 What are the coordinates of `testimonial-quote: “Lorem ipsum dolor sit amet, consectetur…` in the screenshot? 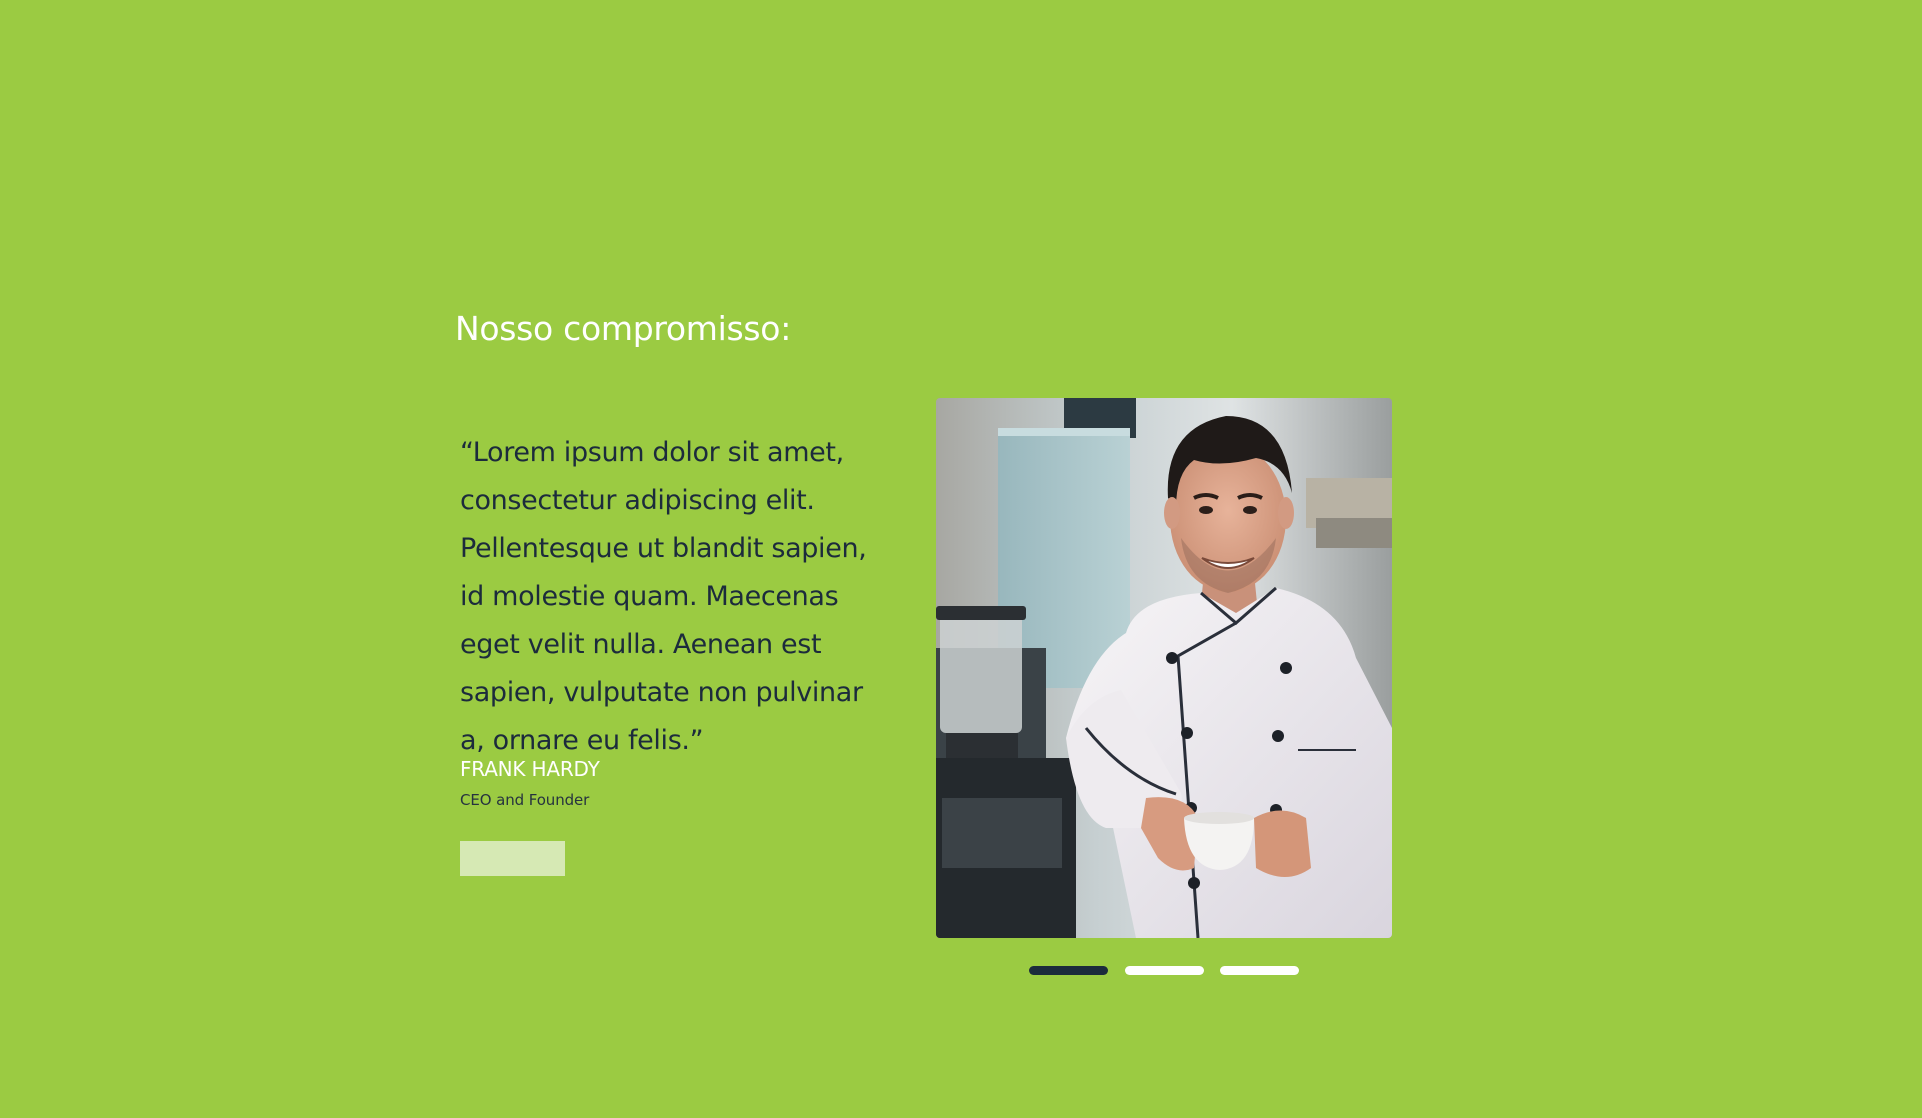 It's located at (663, 596).